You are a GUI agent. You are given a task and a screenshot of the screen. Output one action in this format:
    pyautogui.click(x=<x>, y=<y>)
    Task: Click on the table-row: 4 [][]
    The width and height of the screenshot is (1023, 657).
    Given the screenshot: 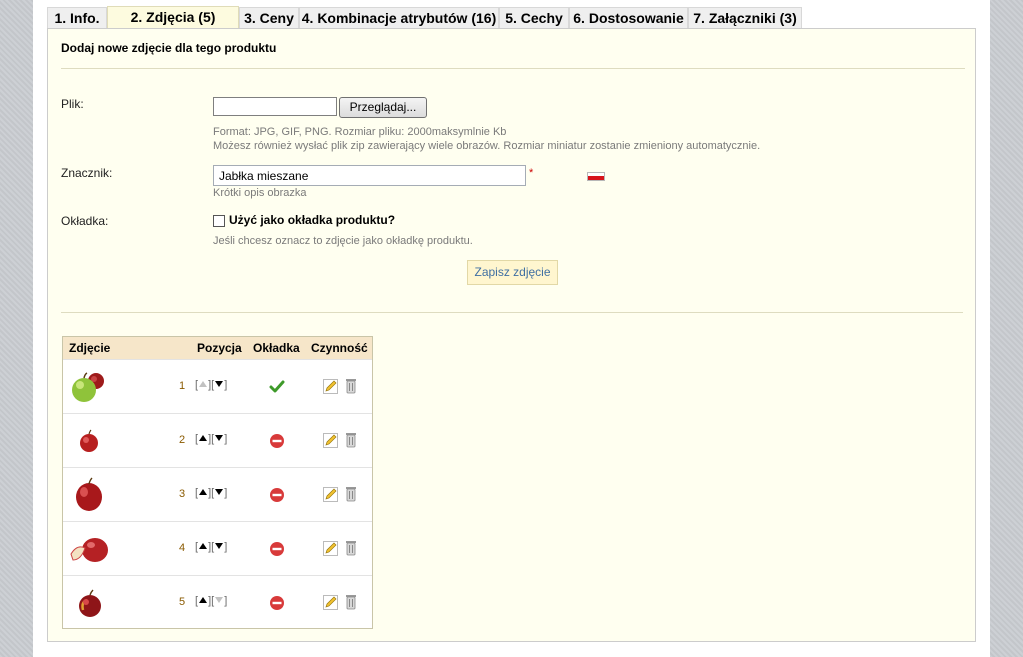 What is the action you would take?
    pyautogui.click(x=217, y=548)
    